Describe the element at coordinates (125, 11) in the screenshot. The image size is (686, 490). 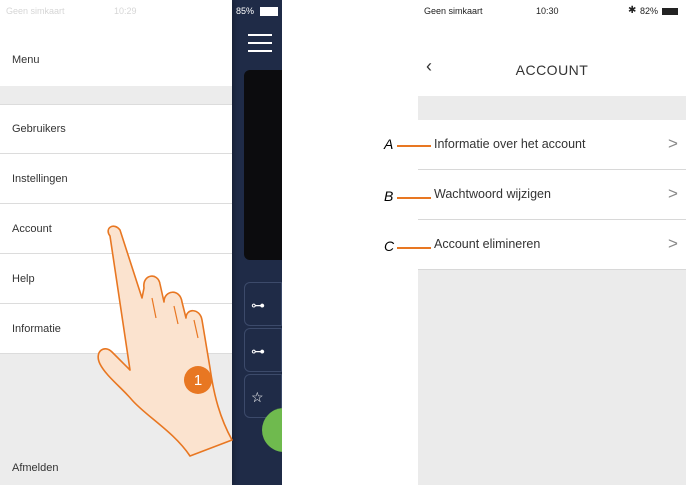
I see `status-time: 10:29` at that location.